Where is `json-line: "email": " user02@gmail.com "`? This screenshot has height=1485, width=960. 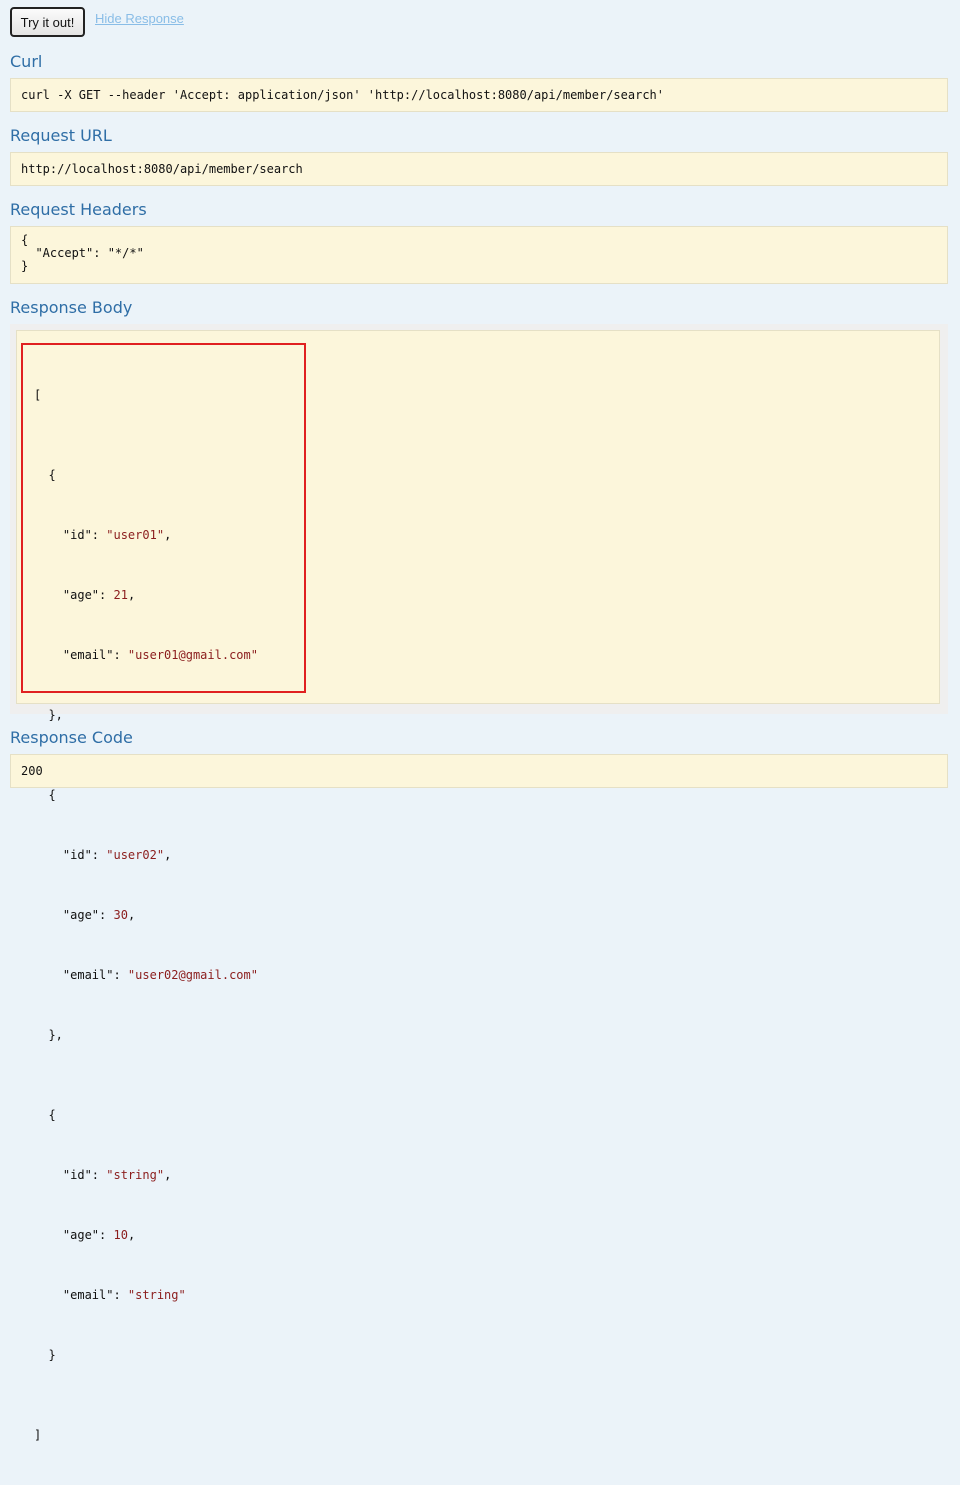
json-line: "email": " user02@gmail.com " is located at coordinates (146, 975).